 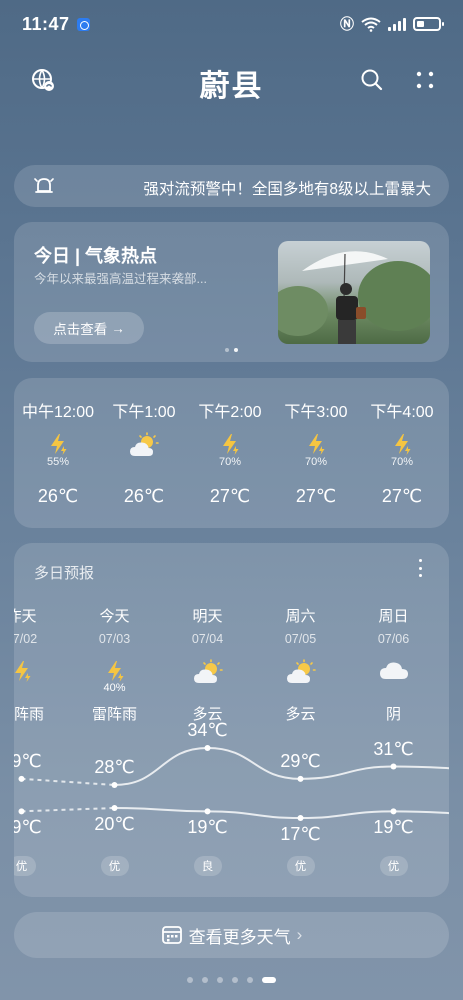 I want to click on day-precip-chance: 40%, so click(x=114, y=688).